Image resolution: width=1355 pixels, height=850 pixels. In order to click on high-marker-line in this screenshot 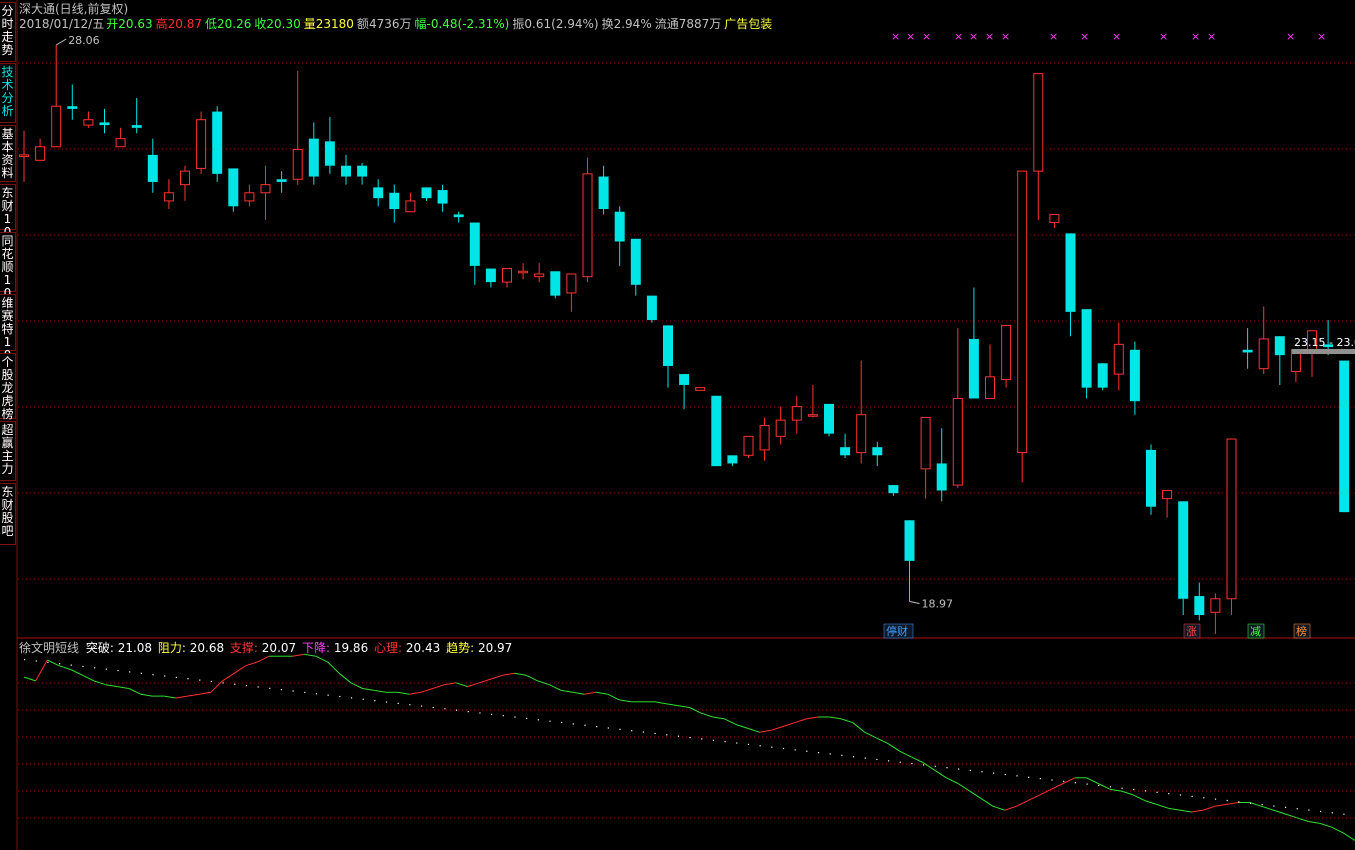, I will do `click(61, 42)`.